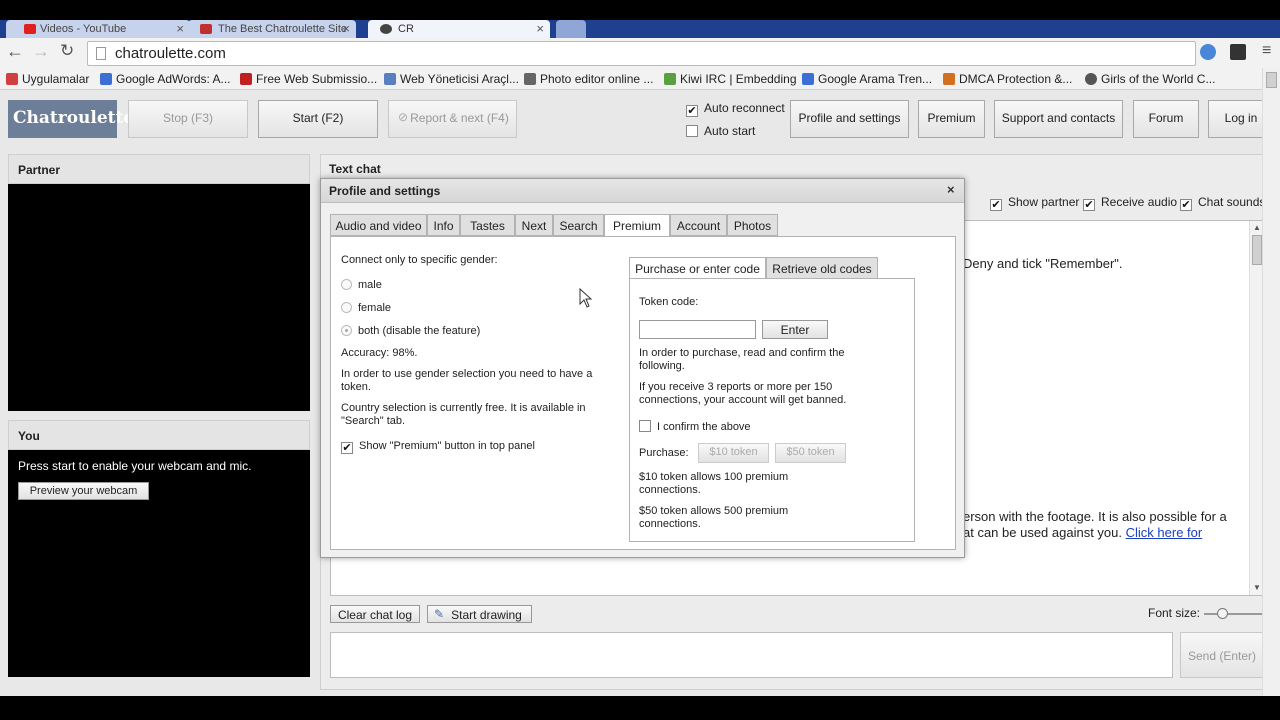  What do you see at coordinates (1058, 119) in the screenshot?
I see `nav-support-button: Support and contacts` at bounding box center [1058, 119].